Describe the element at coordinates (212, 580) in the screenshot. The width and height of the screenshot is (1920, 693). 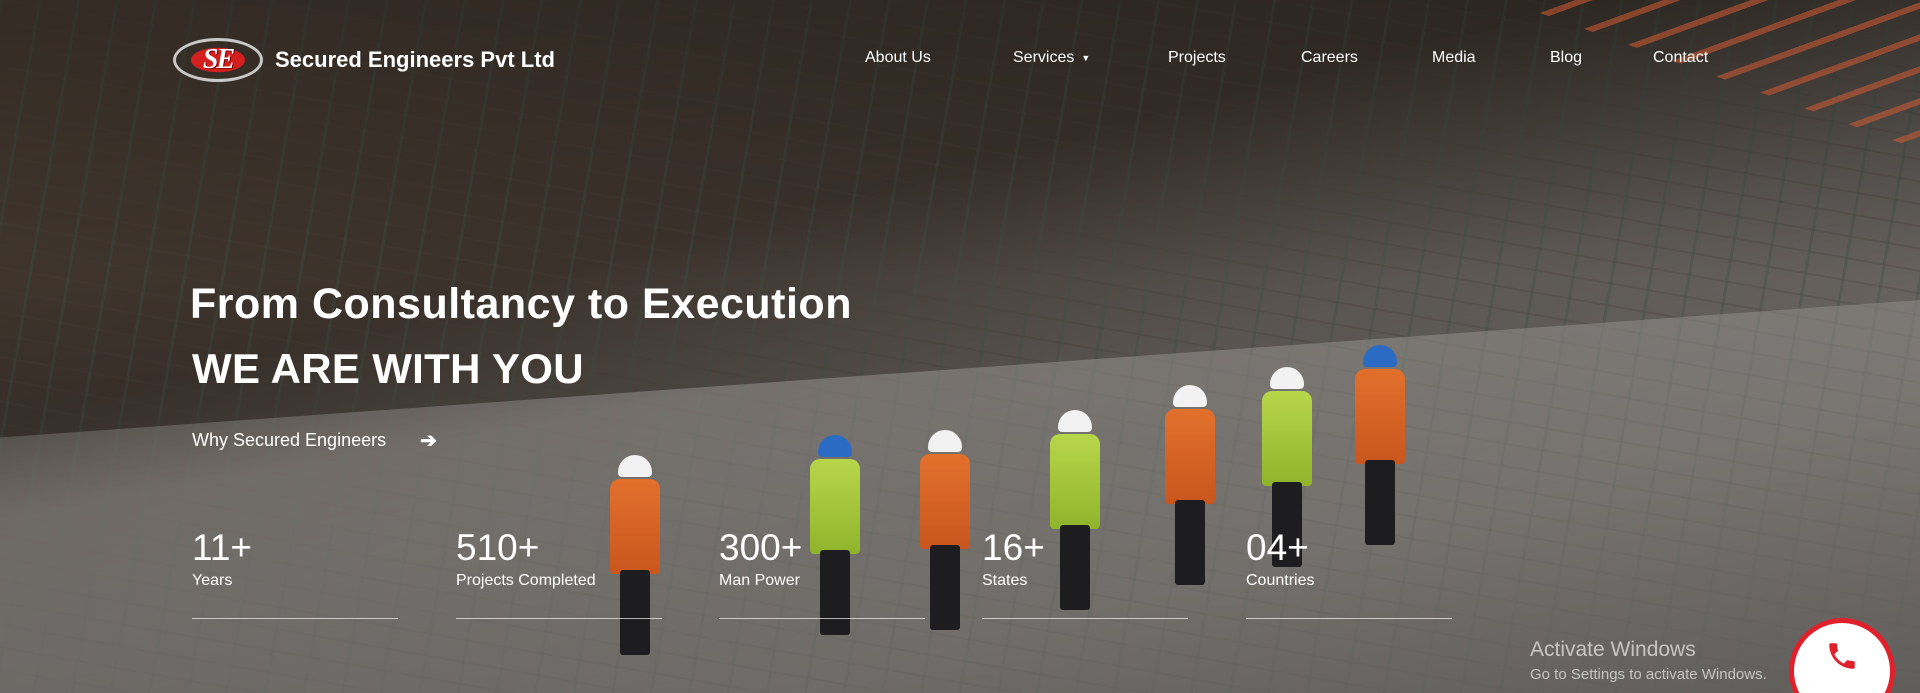
I see `stat-label: Years` at that location.